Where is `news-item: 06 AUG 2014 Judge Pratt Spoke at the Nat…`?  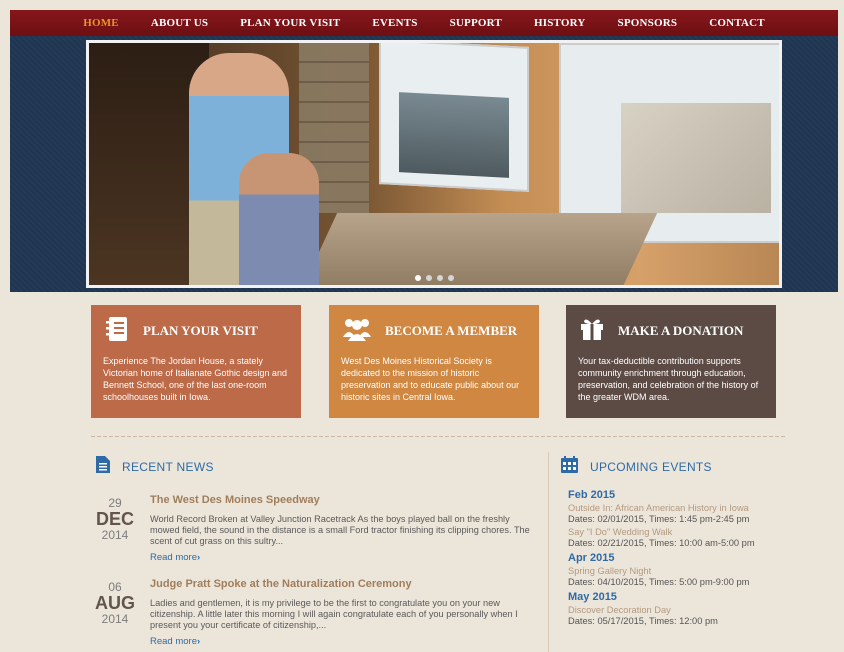
news-item: 06 AUG 2014 Judge Pratt Spoke at the Nat… is located at coordinates (314, 614).